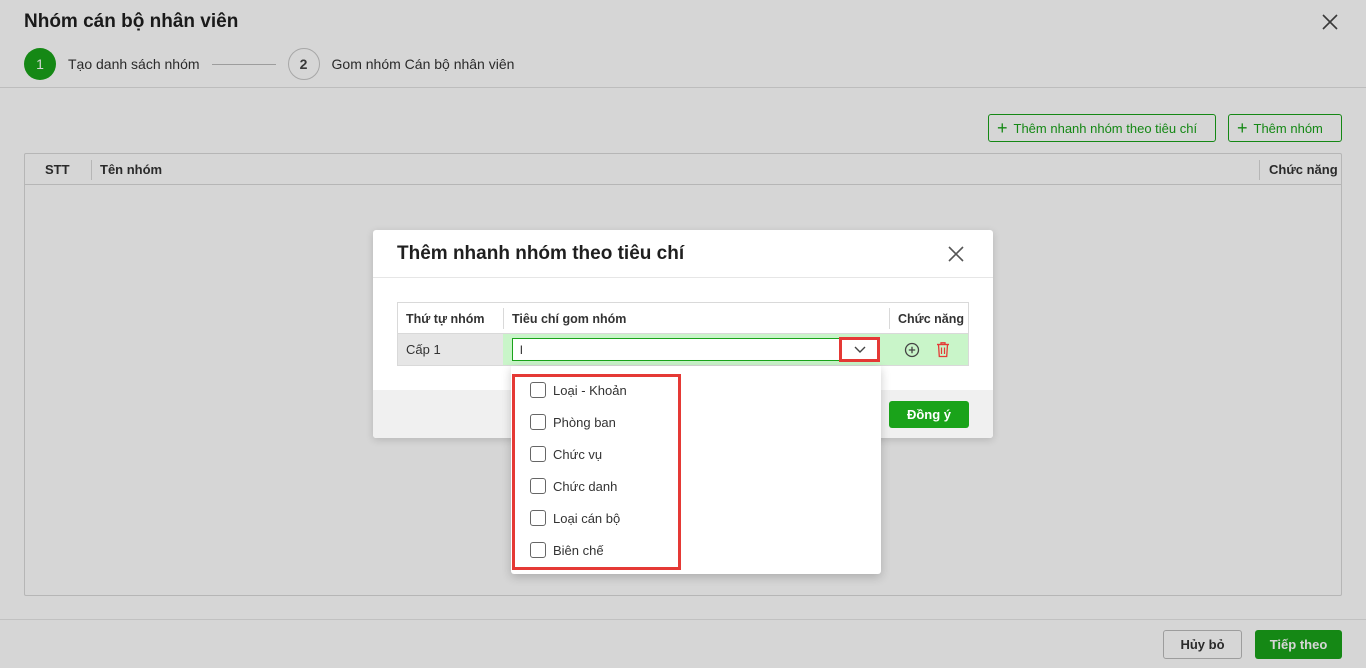 Image resolution: width=1366 pixels, height=668 pixels. What do you see at coordinates (929, 414) in the screenshot?
I see `agree-button: Đồng ý` at bounding box center [929, 414].